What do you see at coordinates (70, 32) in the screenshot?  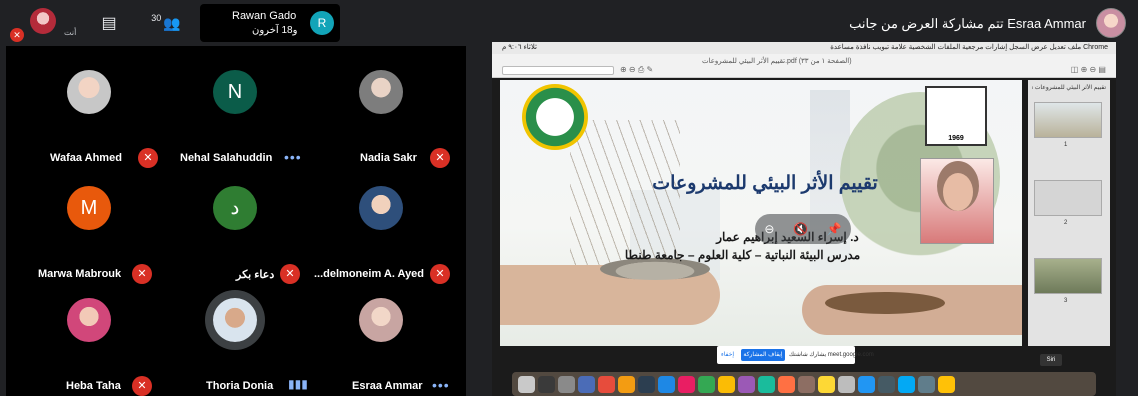 I see `self-label: أنت` at bounding box center [70, 32].